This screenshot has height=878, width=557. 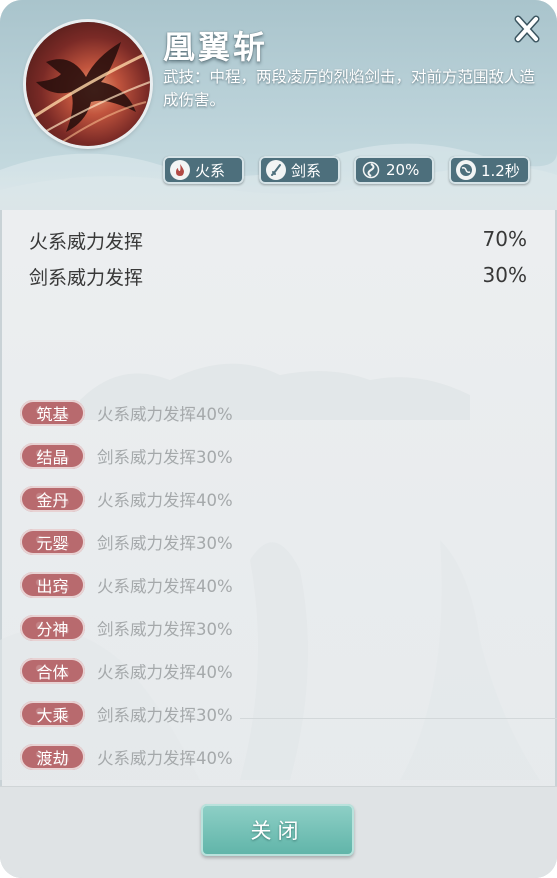 What do you see at coordinates (52, 585) in the screenshot?
I see `realm-badge: 出窍` at bounding box center [52, 585].